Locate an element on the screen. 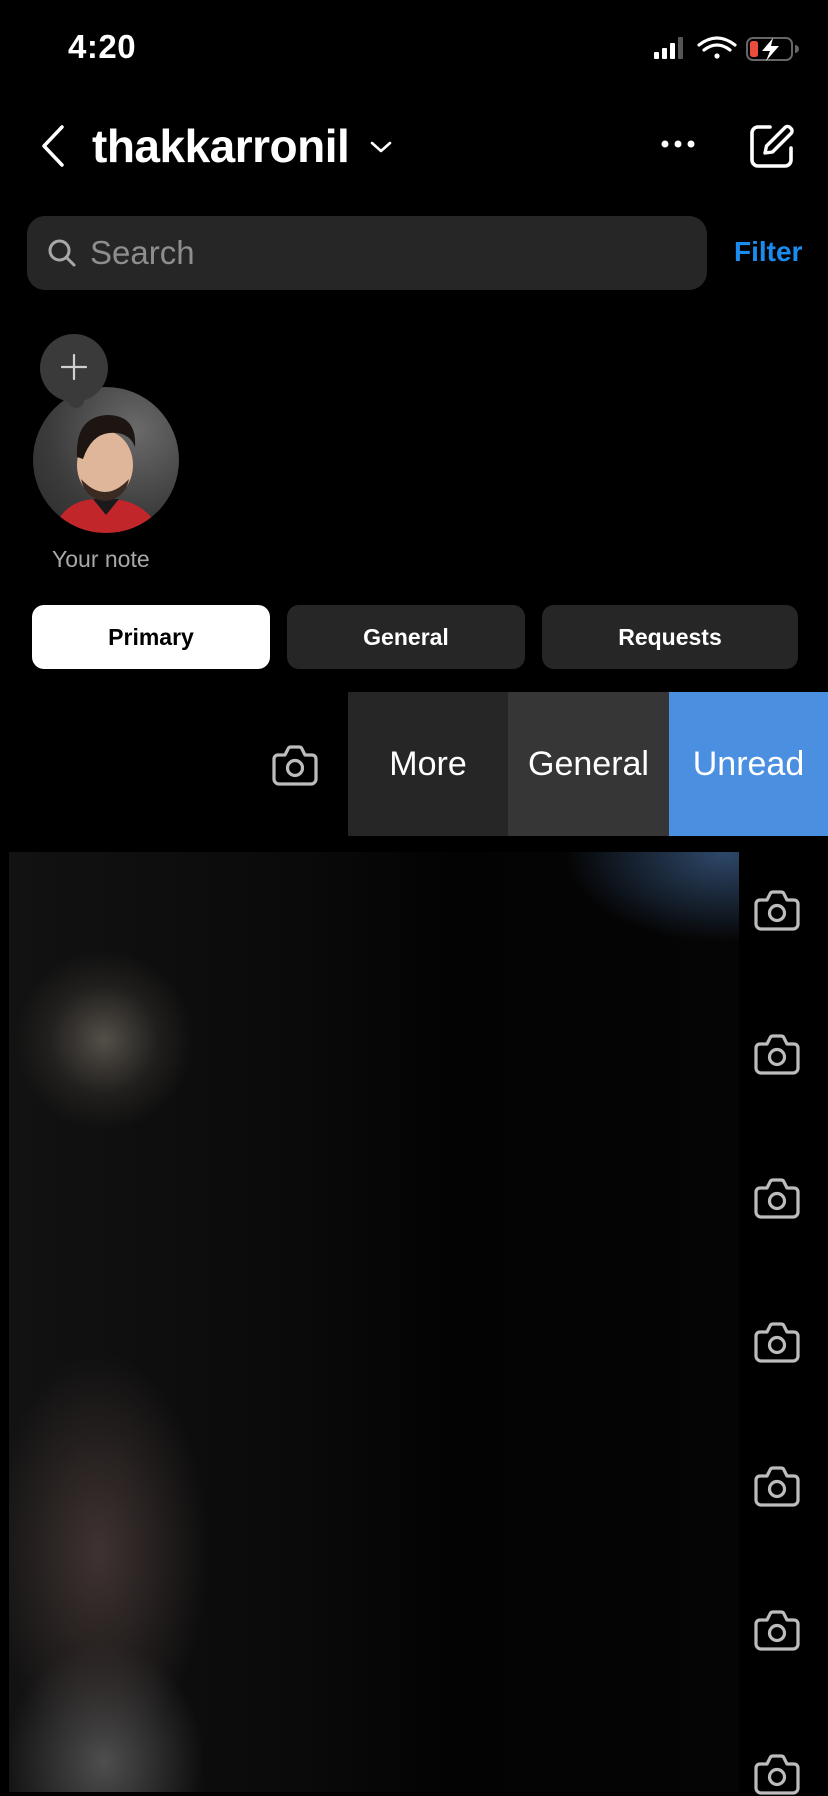 This screenshot has width=828, height=1796. profile-photo is located at coordinates (107, 474).